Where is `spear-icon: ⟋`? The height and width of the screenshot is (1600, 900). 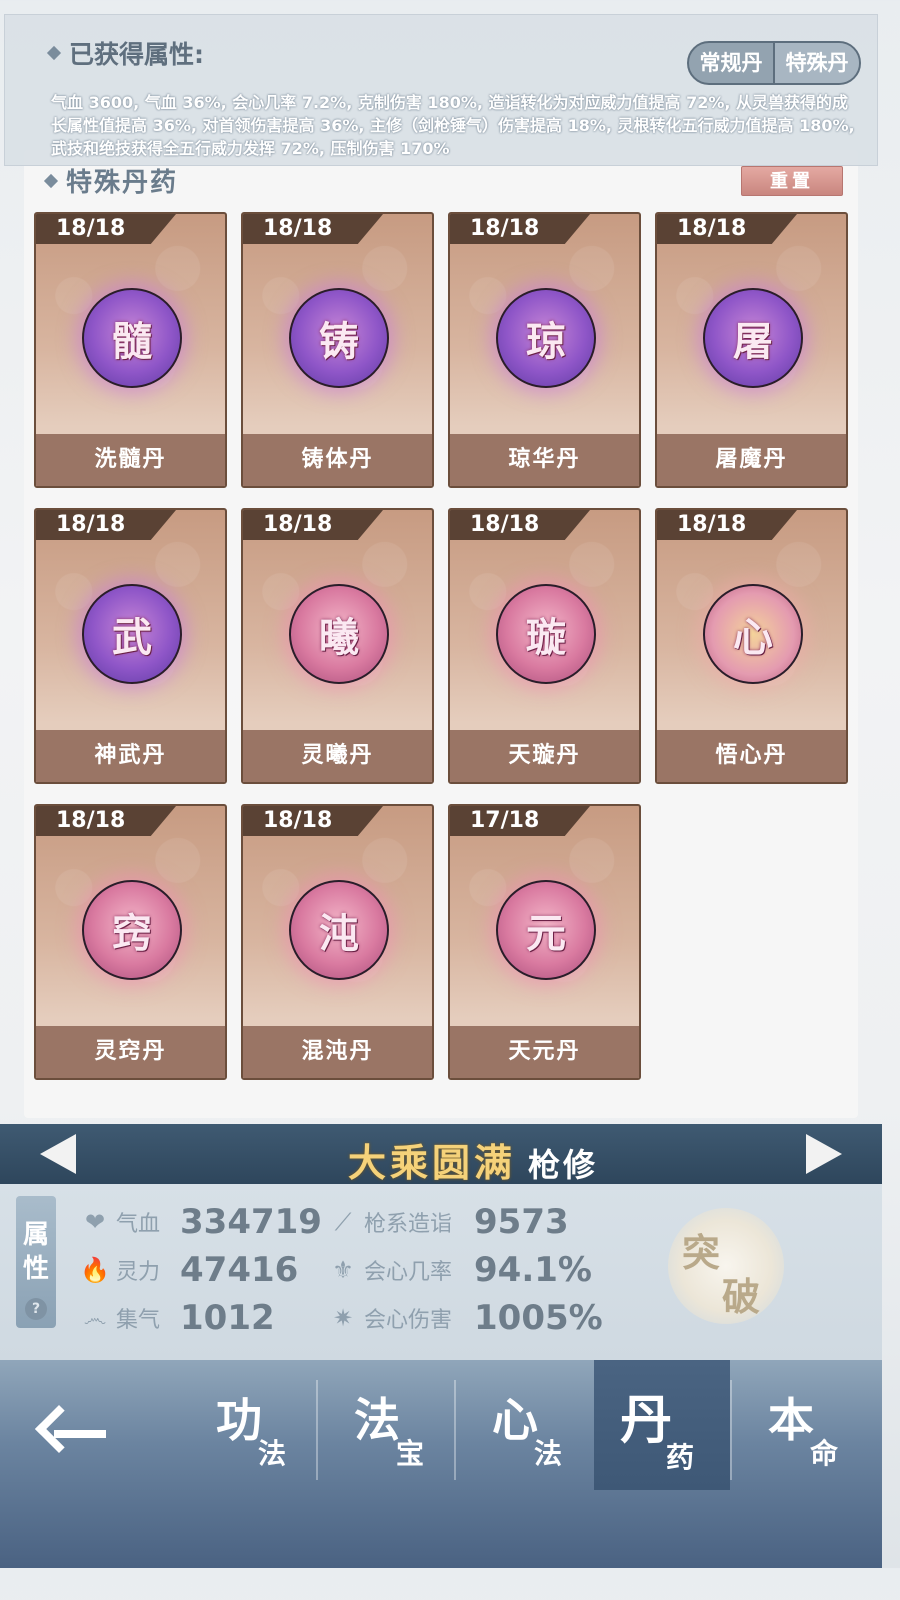
spear-icon: ⟋ is located at coordinates (343, 1222).